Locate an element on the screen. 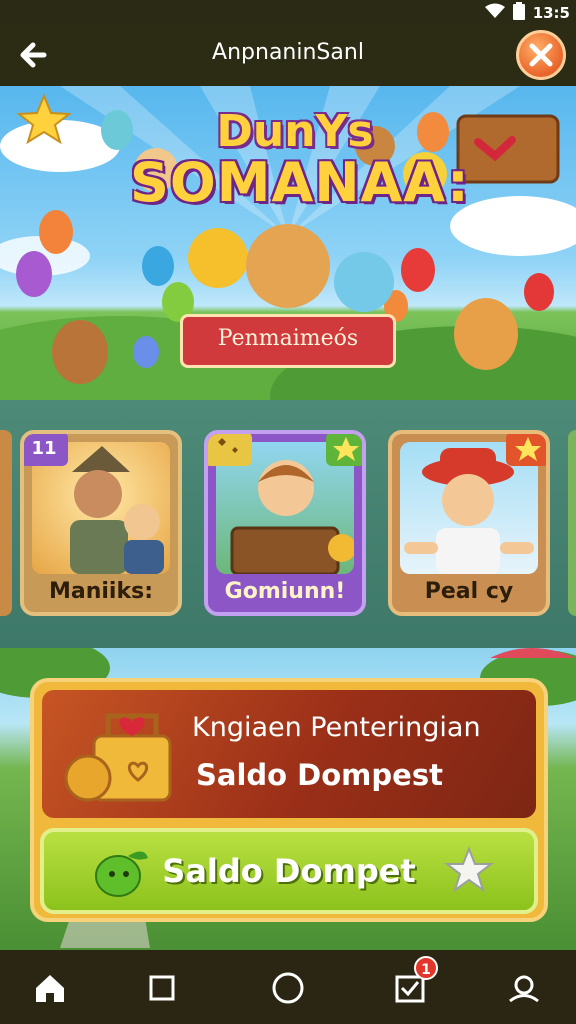  close-icon is located at coordinates (541, 55).